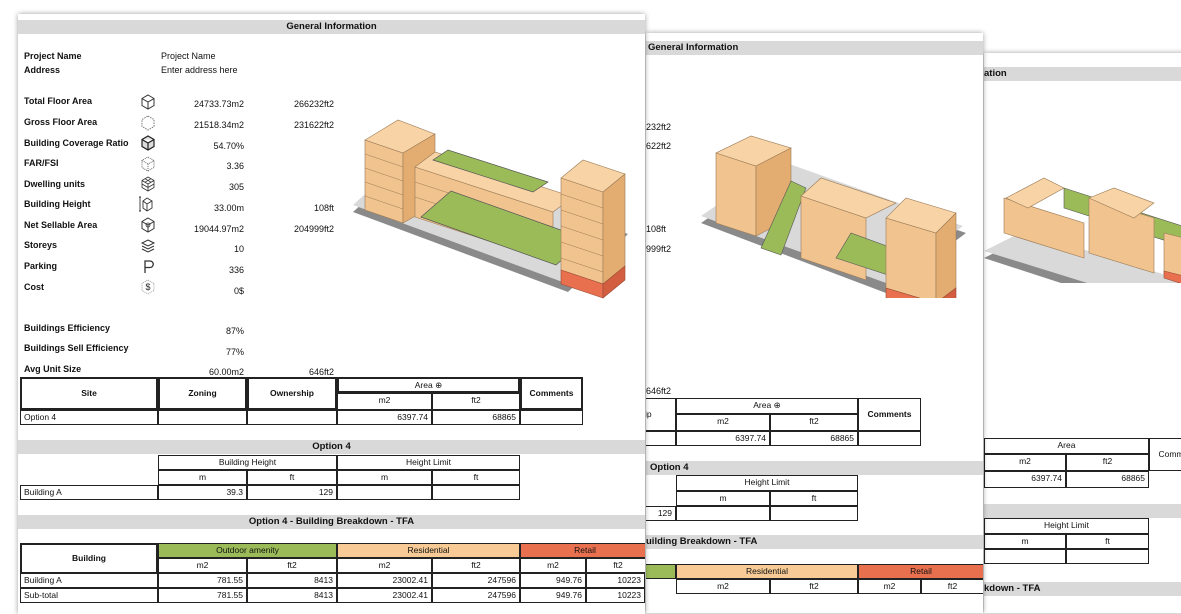 The width and height of the screenshot is (1181, 614). What do you see at coordinates (202, 565) in the screenshot?
I see `o-m2-header: m2` at bounding box center [202, 565].